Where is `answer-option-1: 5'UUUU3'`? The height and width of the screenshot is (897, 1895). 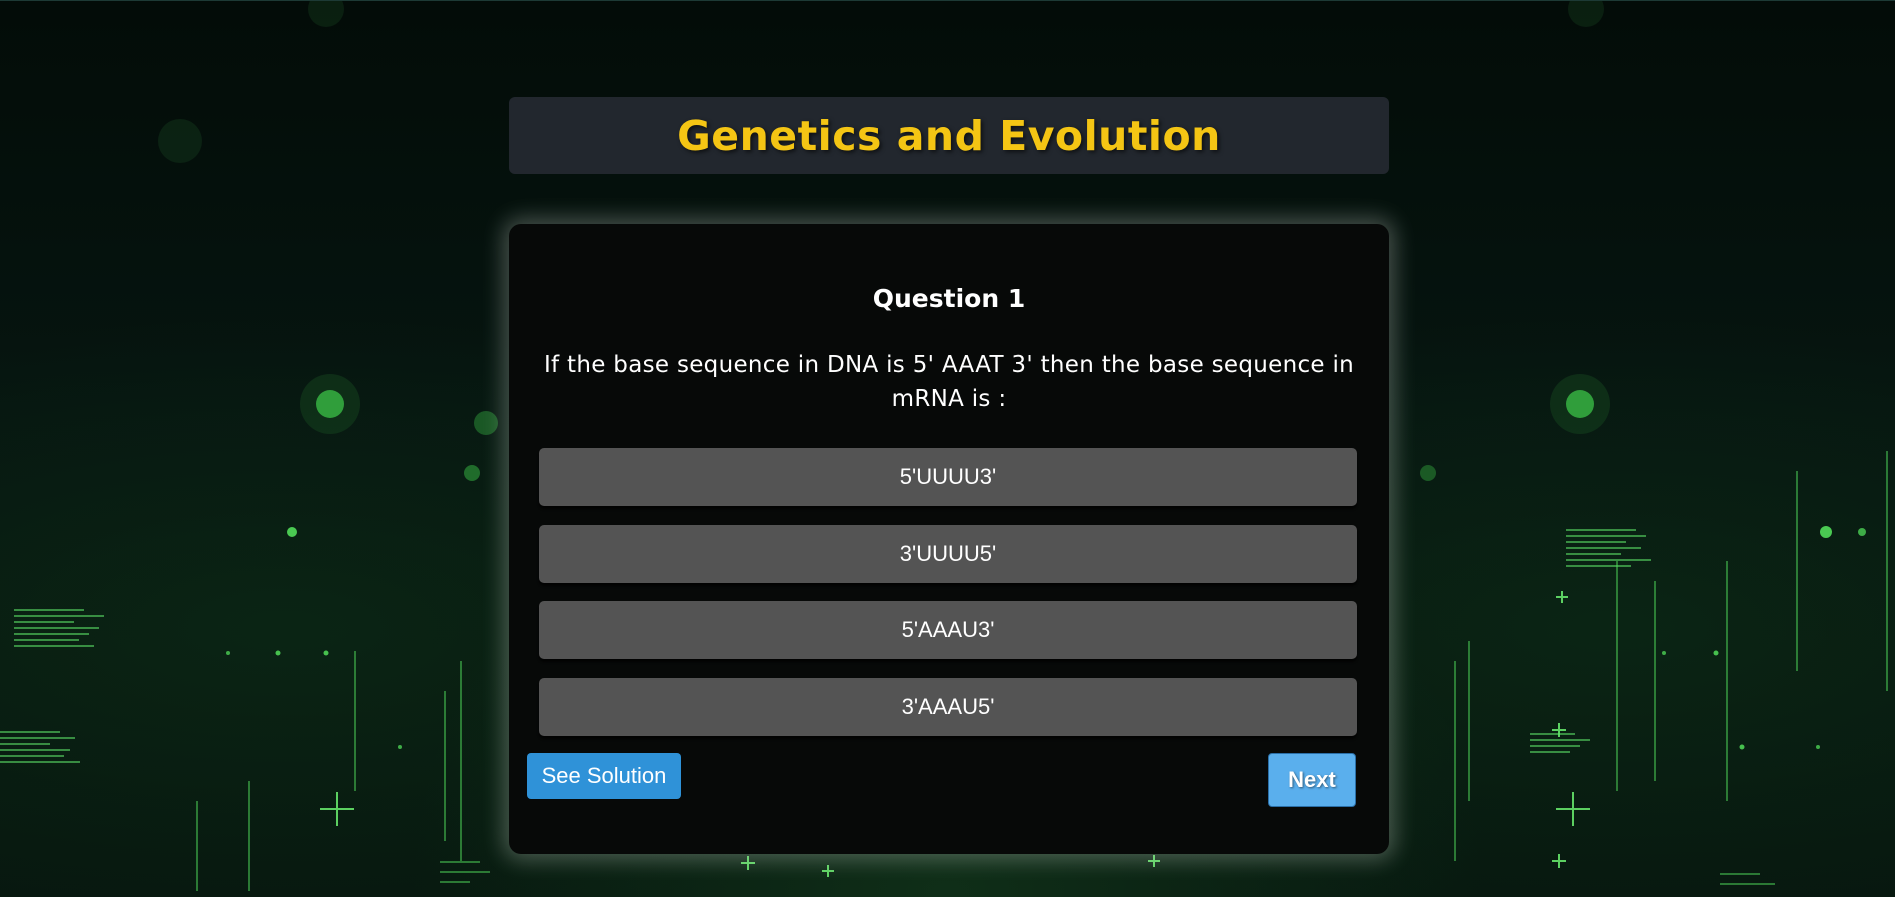 answer-option-1: 5'UUUU3' is located at coordinates (948, 477).